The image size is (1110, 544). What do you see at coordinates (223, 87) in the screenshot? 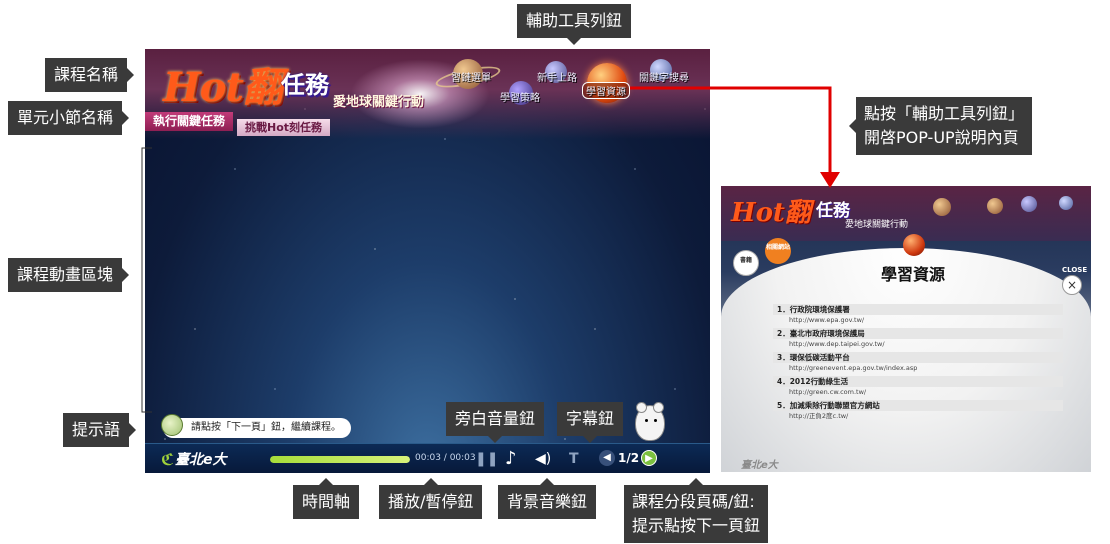
I see `course-brand: Hot翻` at bounding box center [223, 87].